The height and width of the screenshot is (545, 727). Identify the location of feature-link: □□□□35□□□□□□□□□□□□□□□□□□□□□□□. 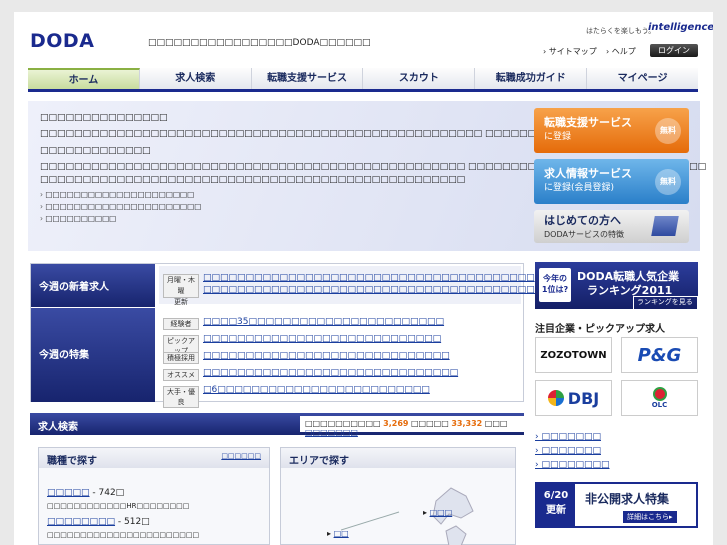
(323, 322).